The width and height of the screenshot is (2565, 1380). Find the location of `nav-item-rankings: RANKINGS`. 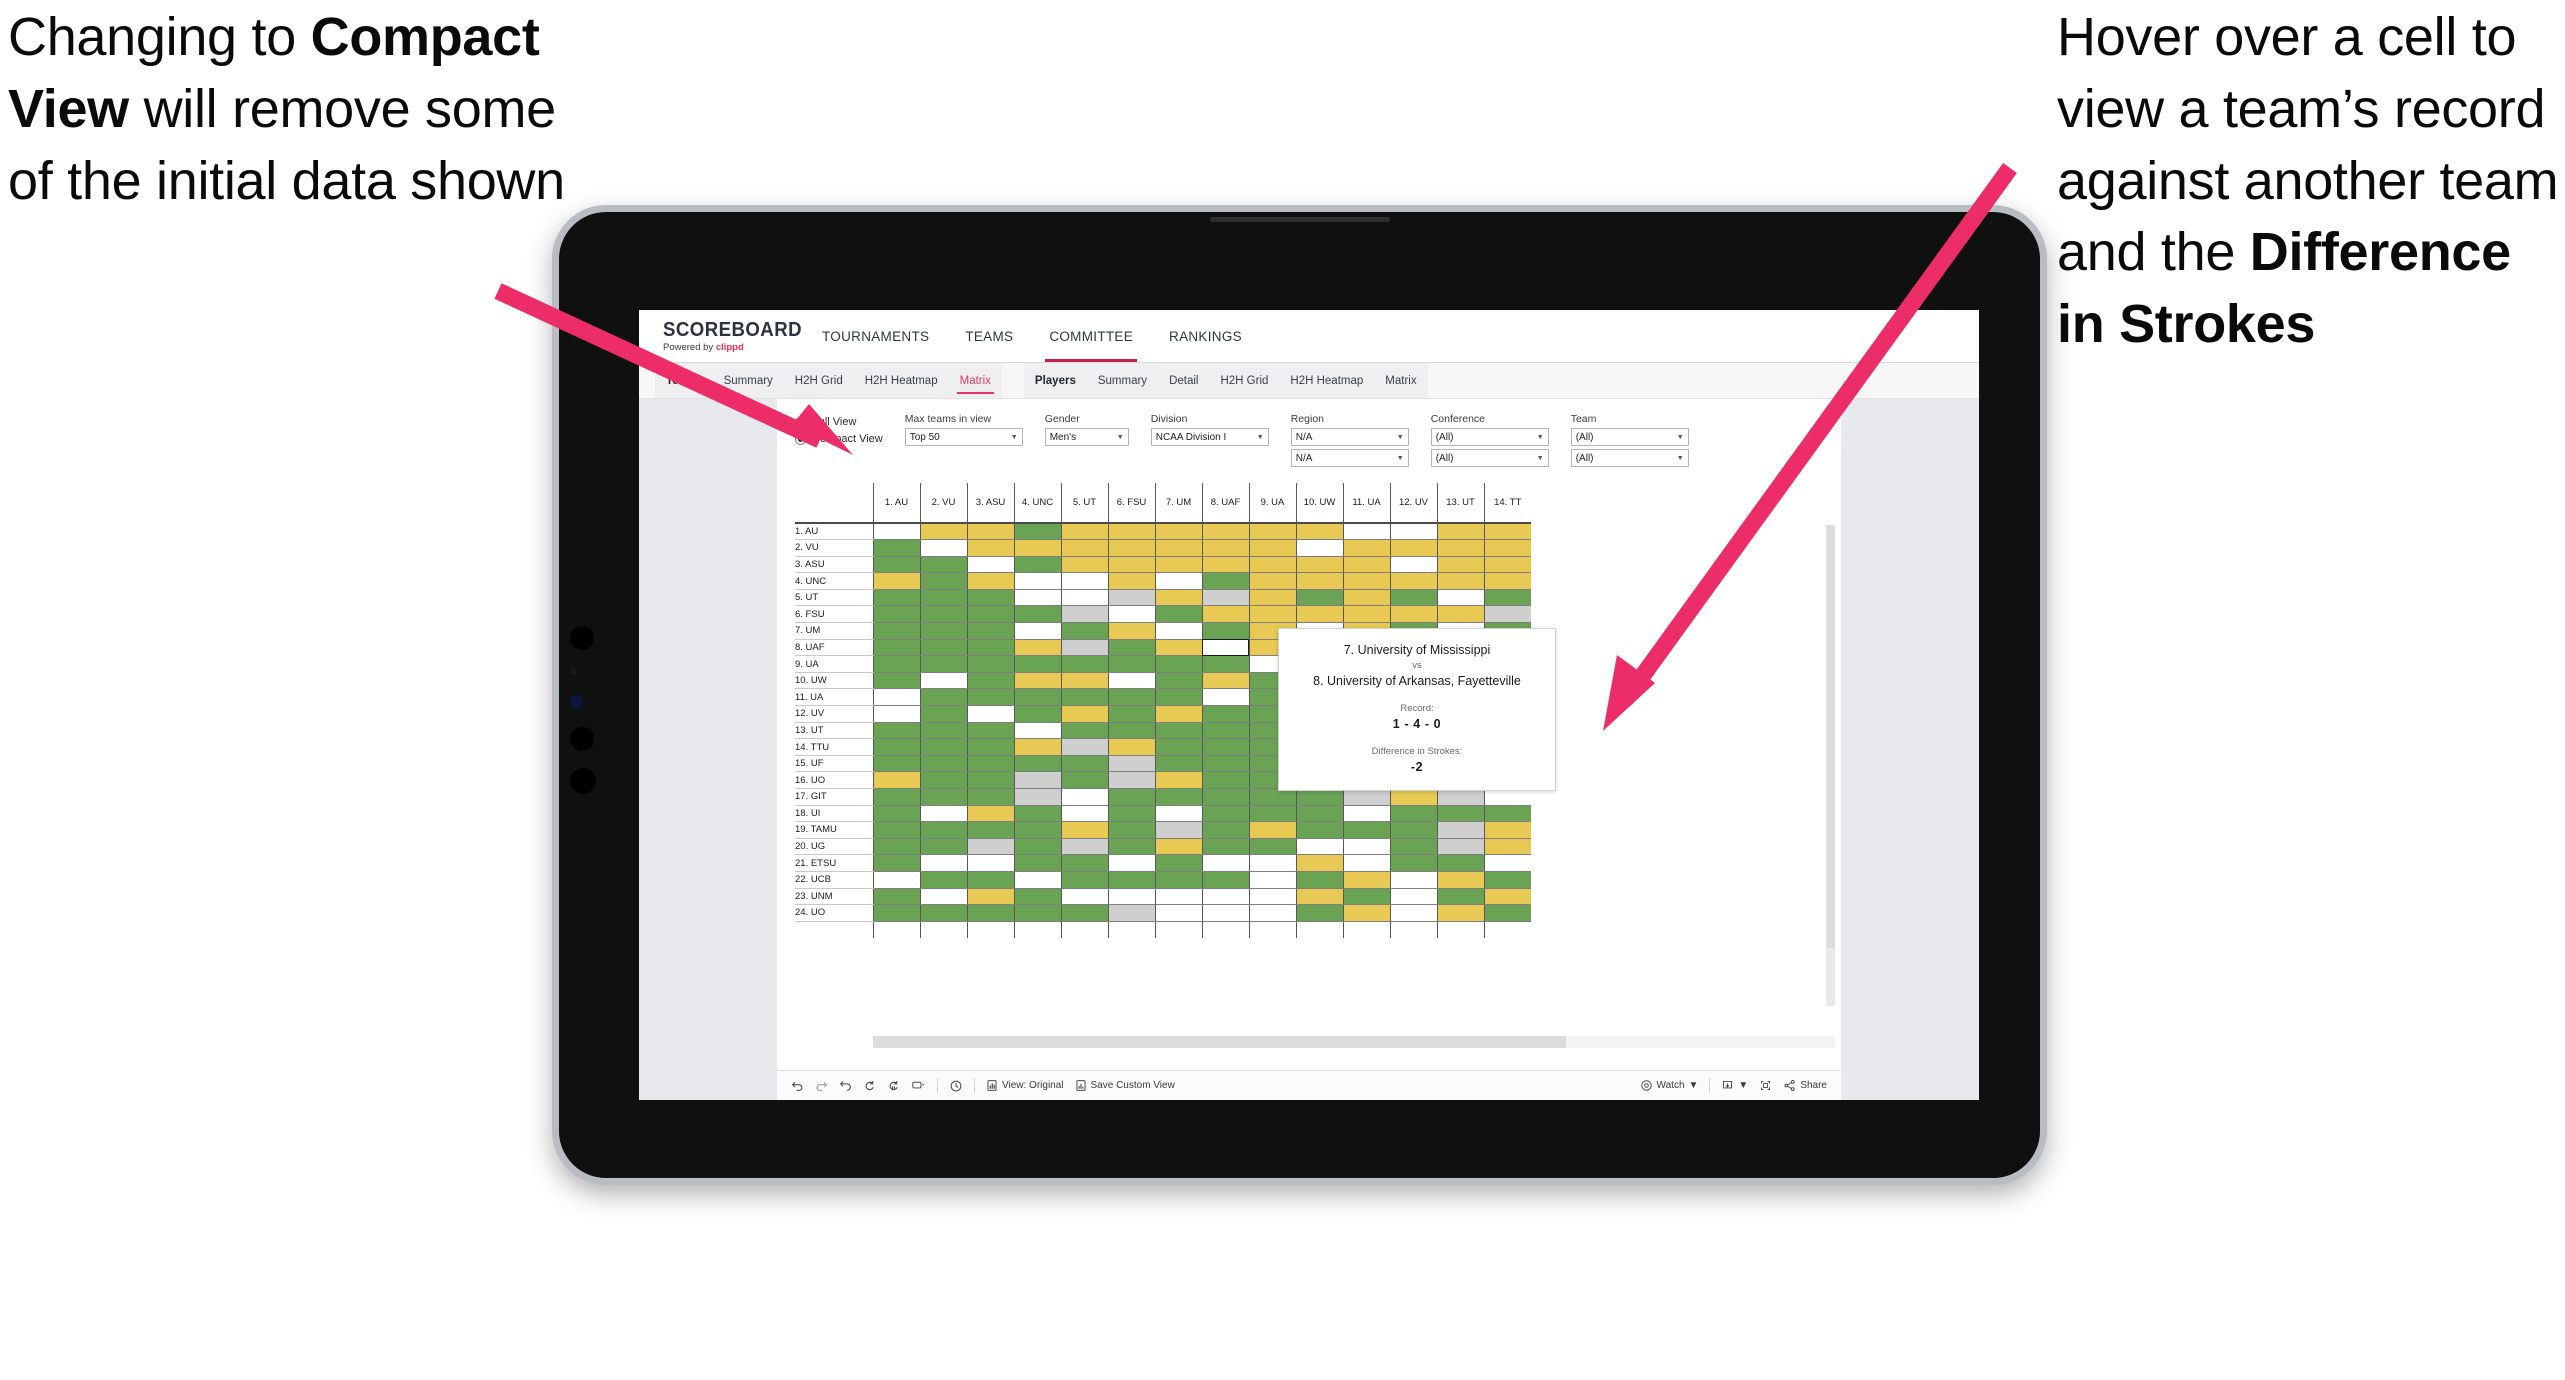

nav-item-rankings: RANKINGS is located at coordinates (1205, 336).